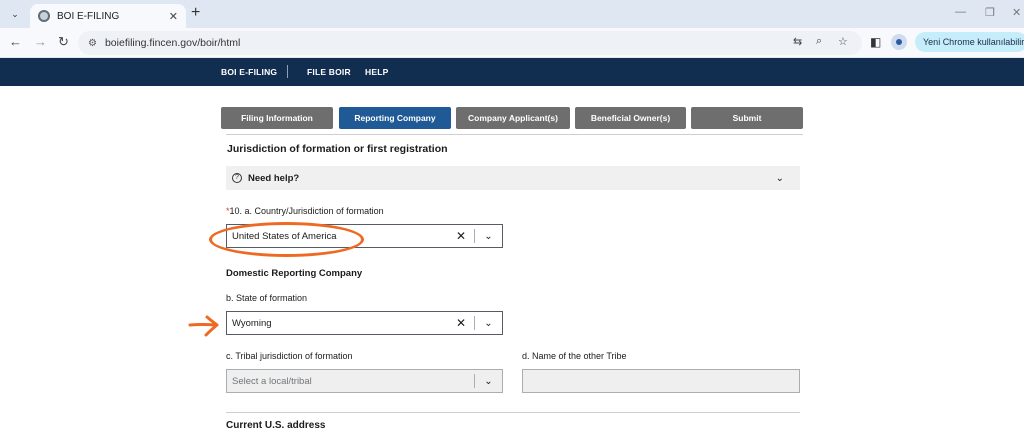 The width and height of the screenshot is (1024, 435). I want to click on address-heading: Current U.S. address, so click(276, 425).